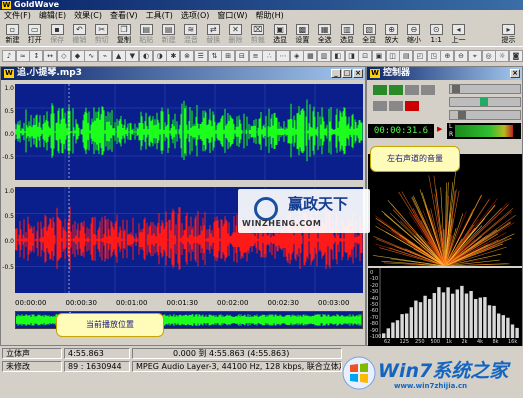  I want to click on menu-item-2: 效果(C), so click(88, 16).